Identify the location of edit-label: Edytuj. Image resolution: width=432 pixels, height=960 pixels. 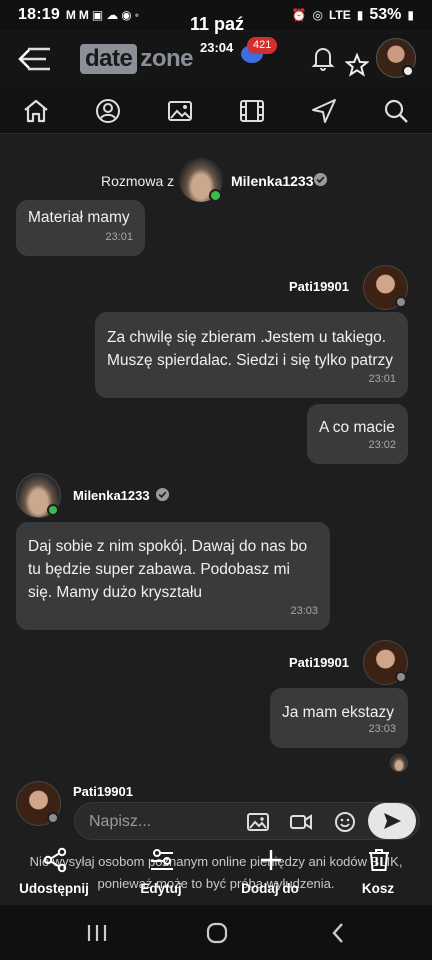
(161, 888).